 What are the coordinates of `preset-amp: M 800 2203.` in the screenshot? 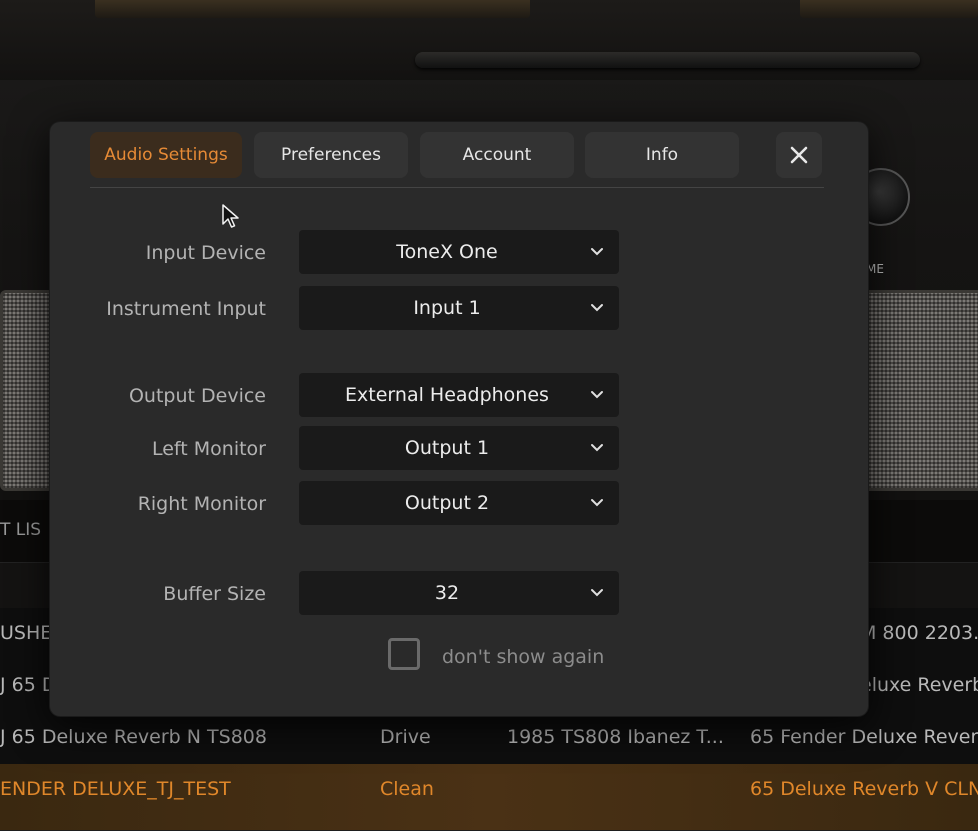 It's located at (919, 633).